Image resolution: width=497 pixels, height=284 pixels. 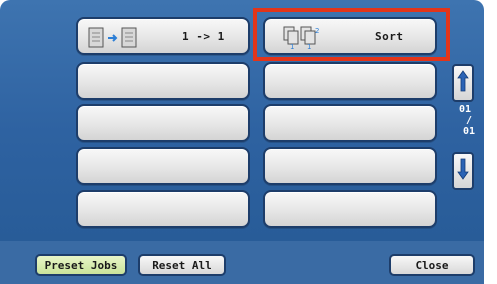 I want to click on arrow-up-icon, so click(x=463, y=83).